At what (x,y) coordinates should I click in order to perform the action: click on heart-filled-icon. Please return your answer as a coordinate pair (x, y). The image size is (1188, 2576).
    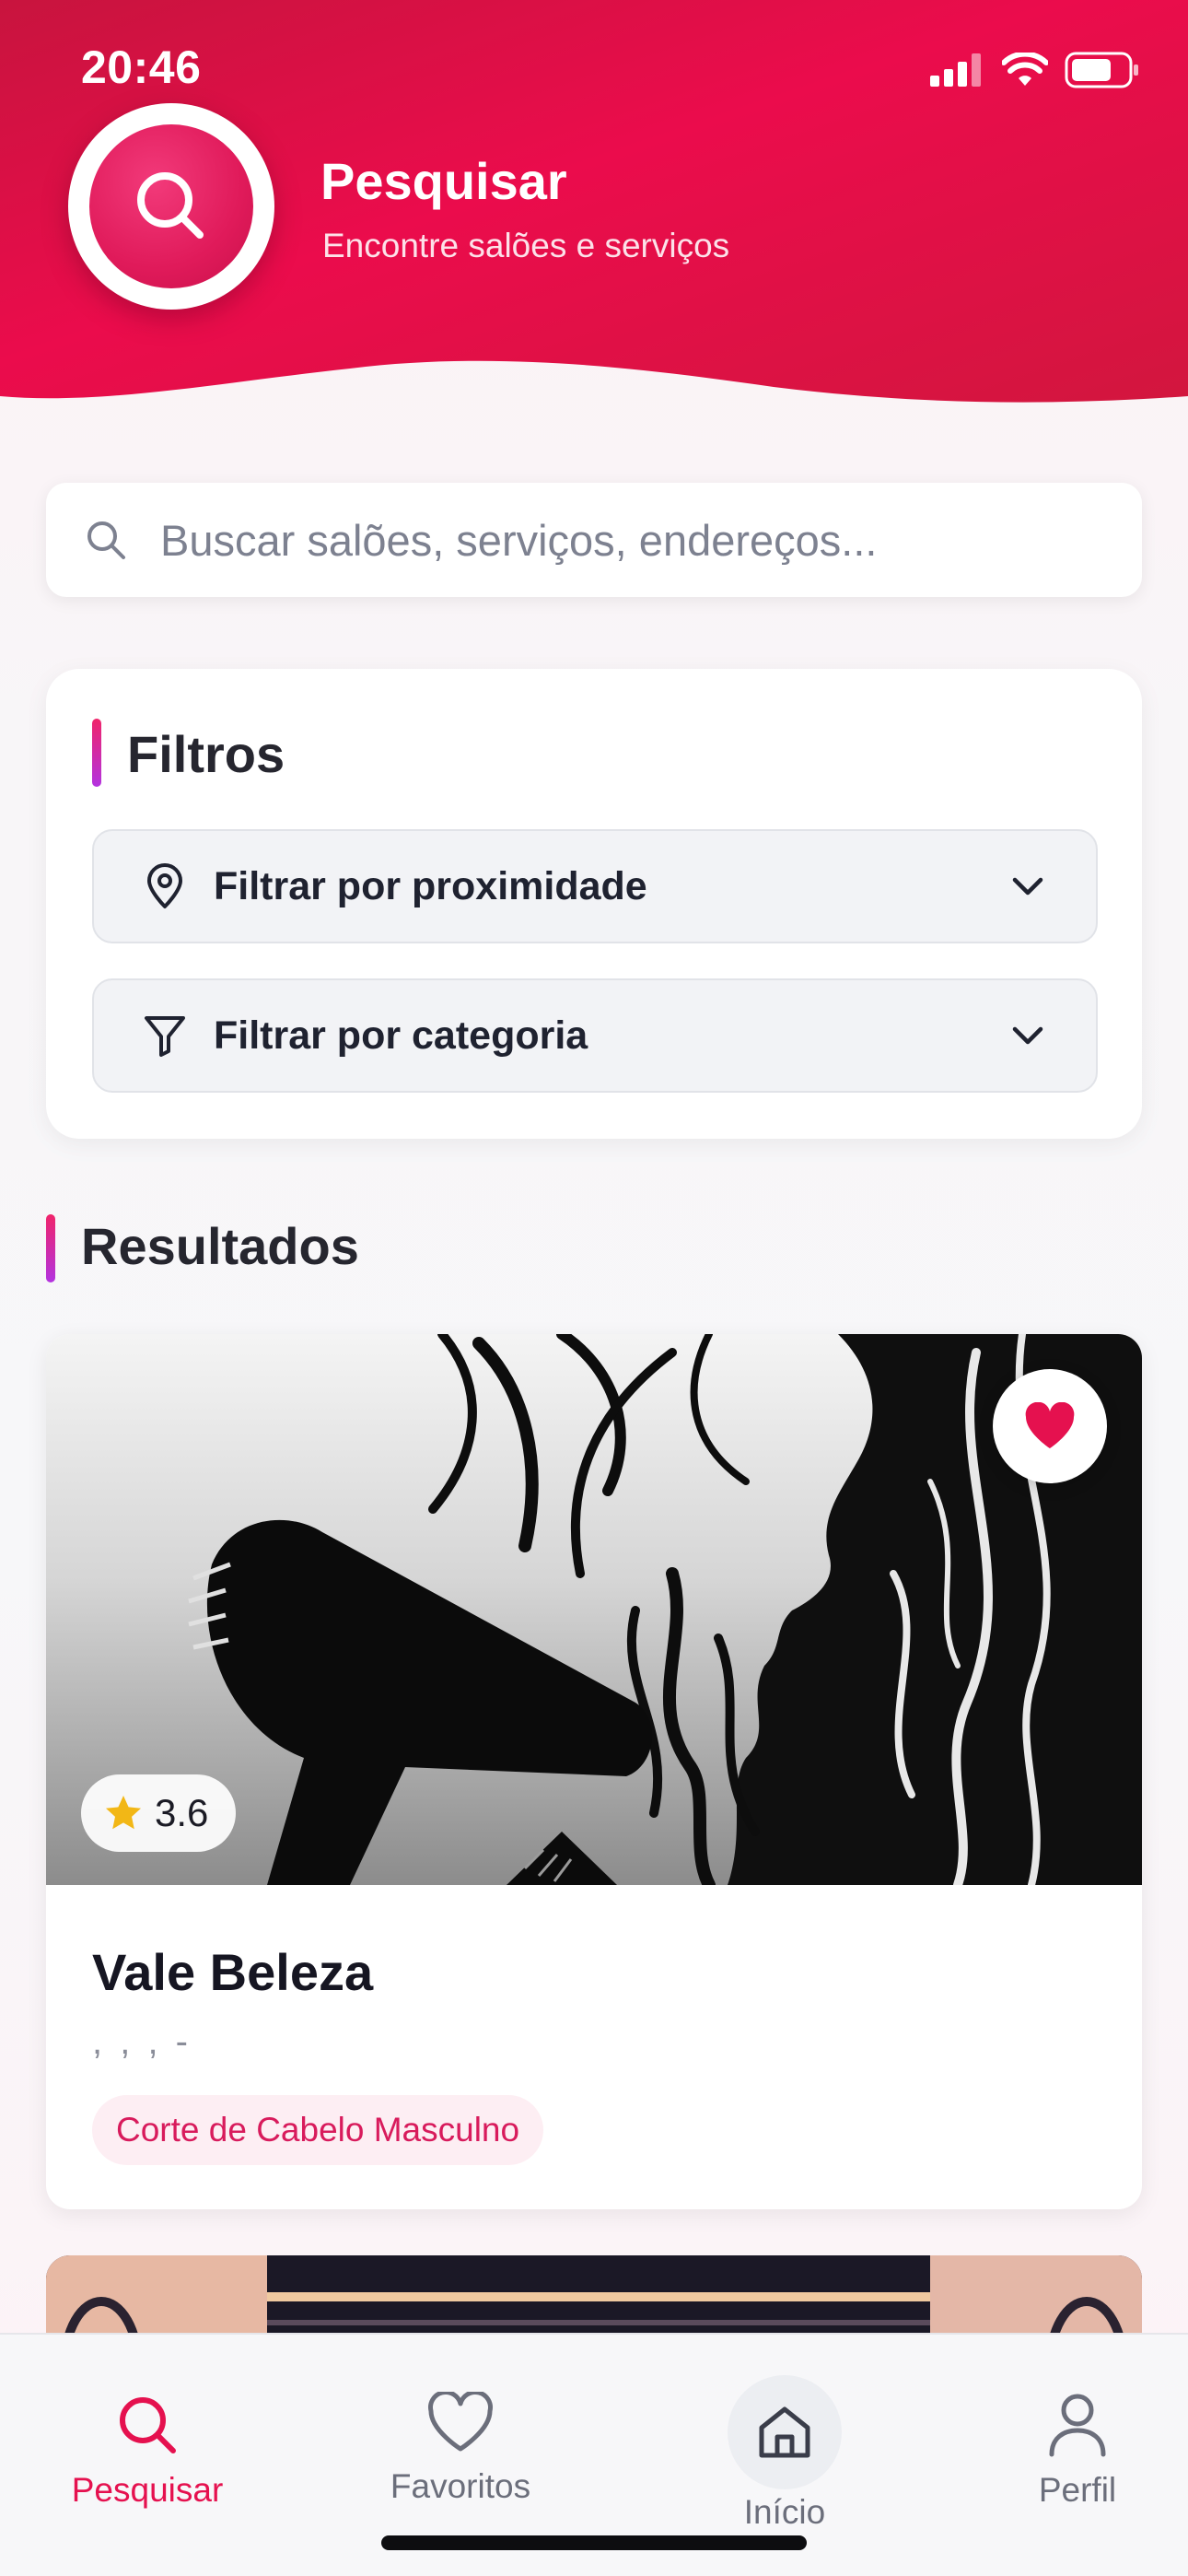
    Looking at the image, I should click on (1050, 1425).